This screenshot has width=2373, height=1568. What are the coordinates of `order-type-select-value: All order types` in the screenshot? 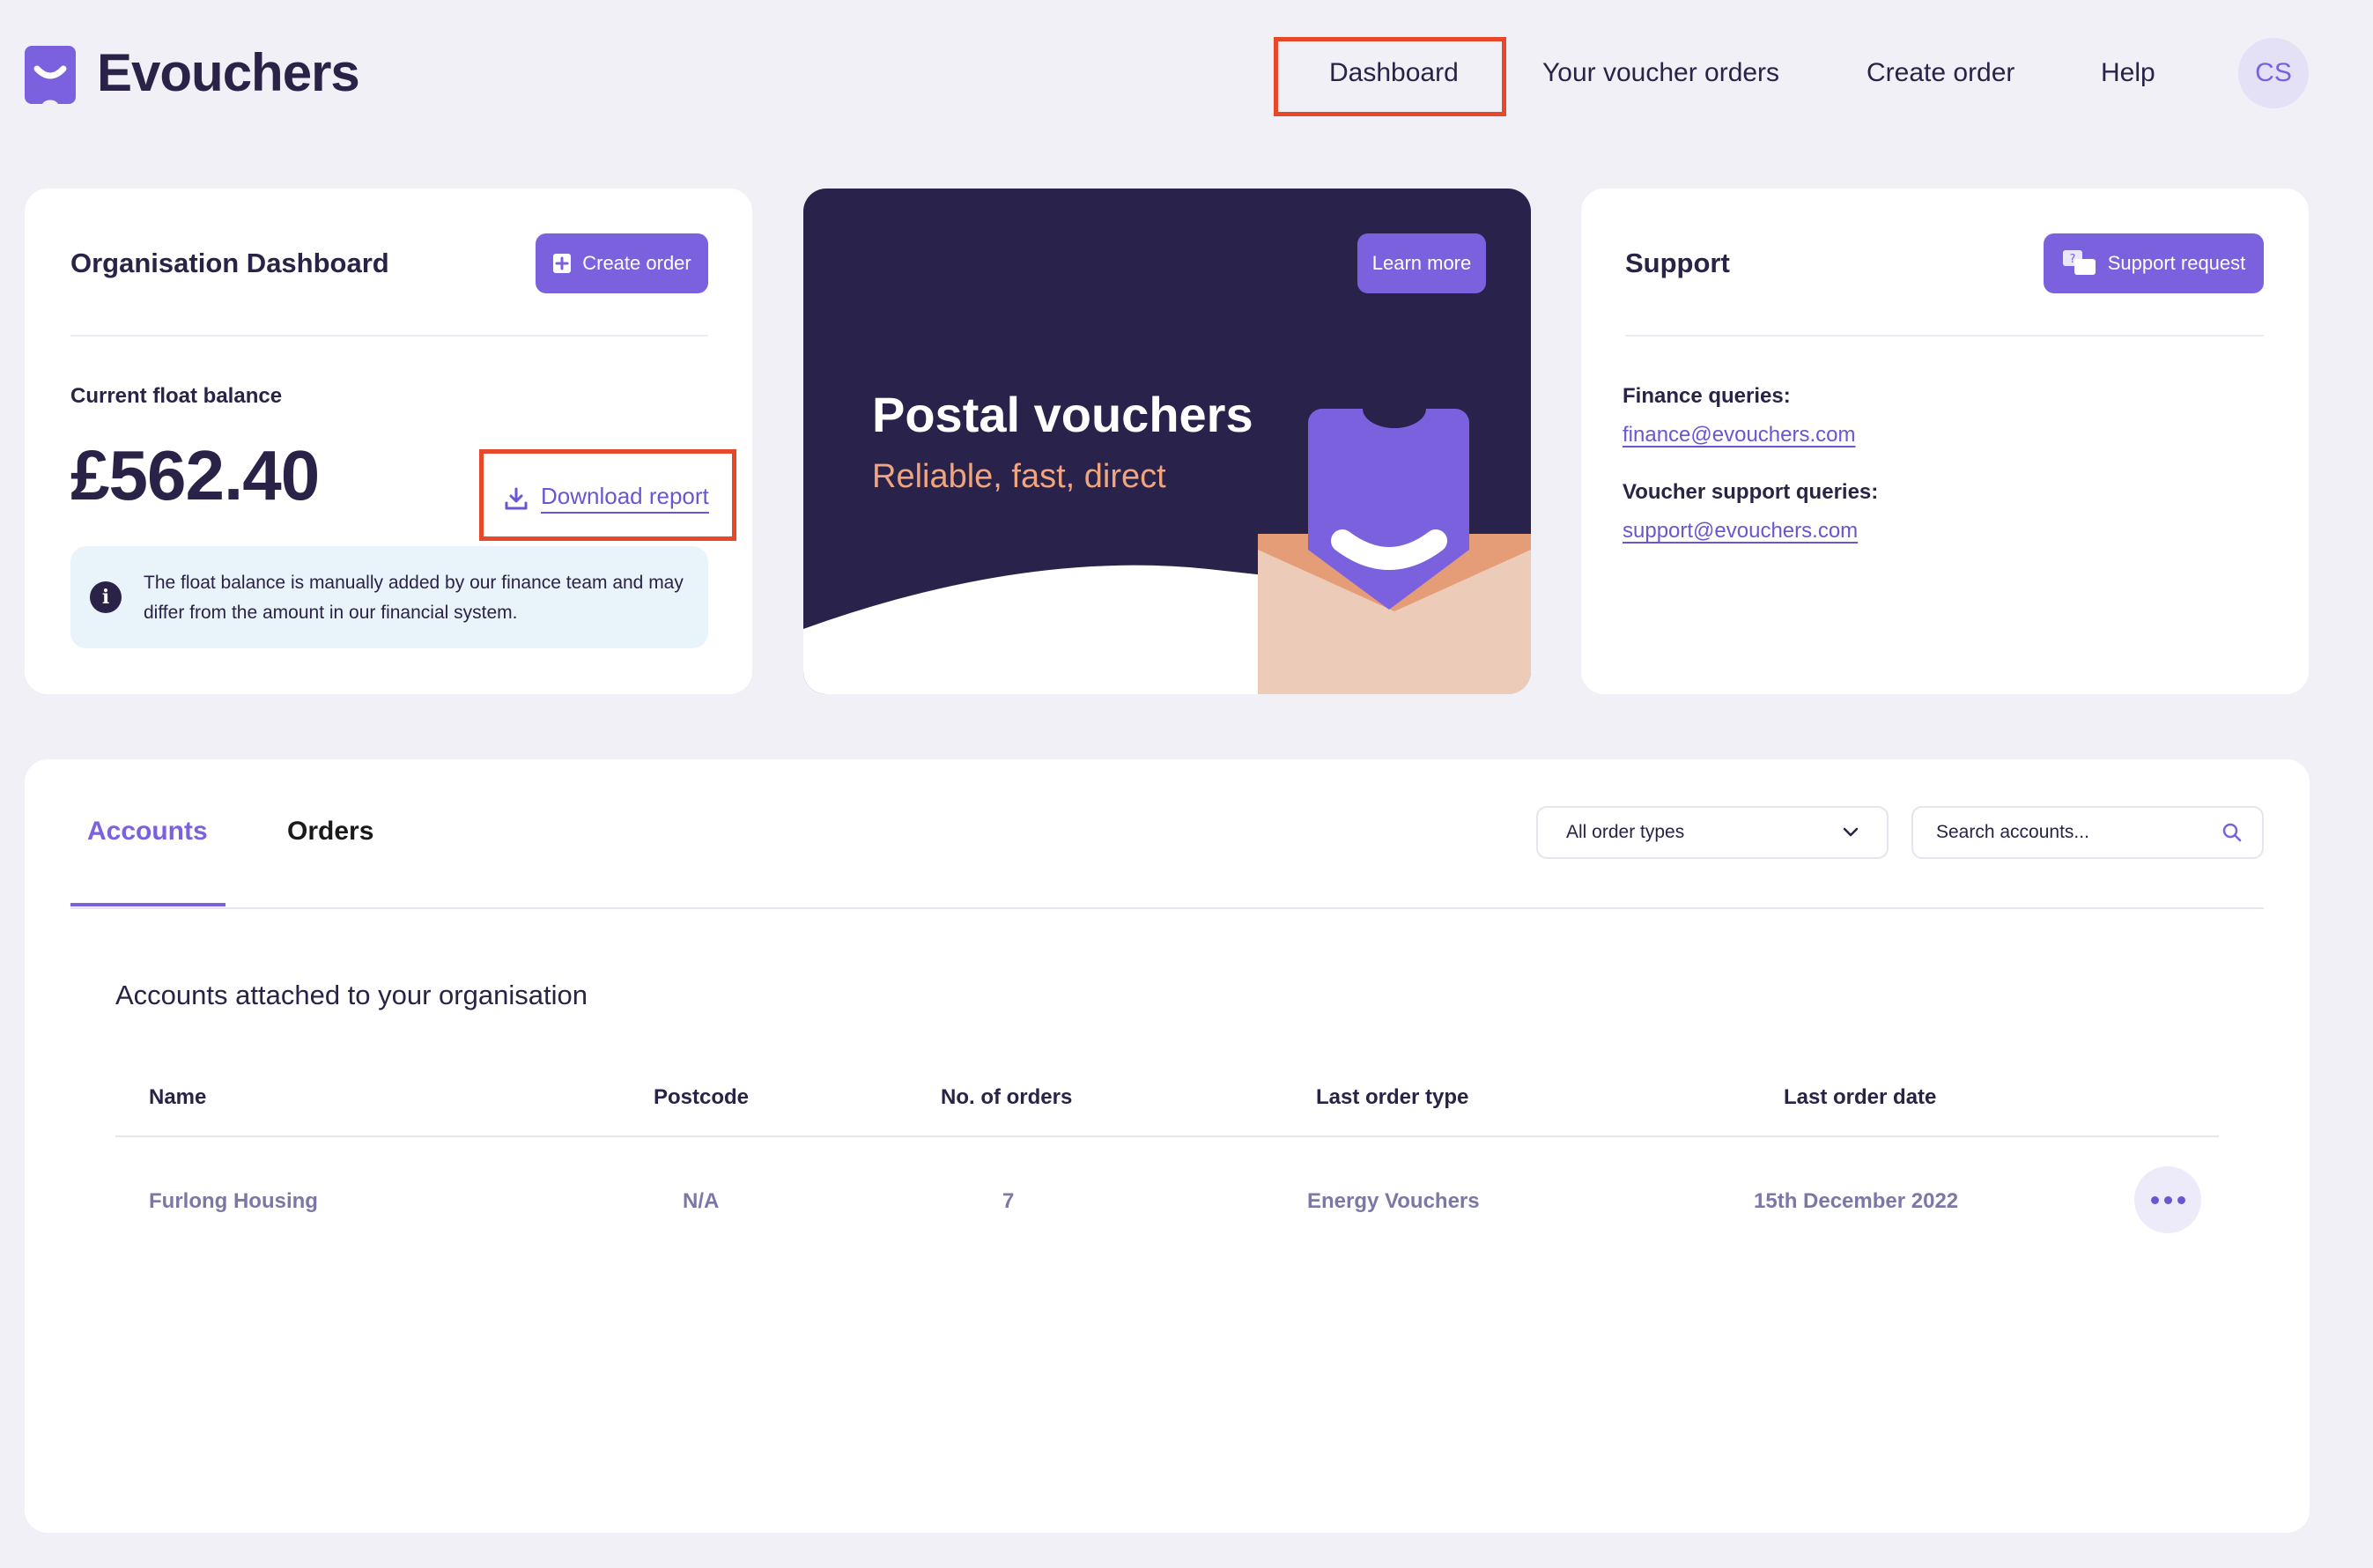 It's located at (1626, 832).